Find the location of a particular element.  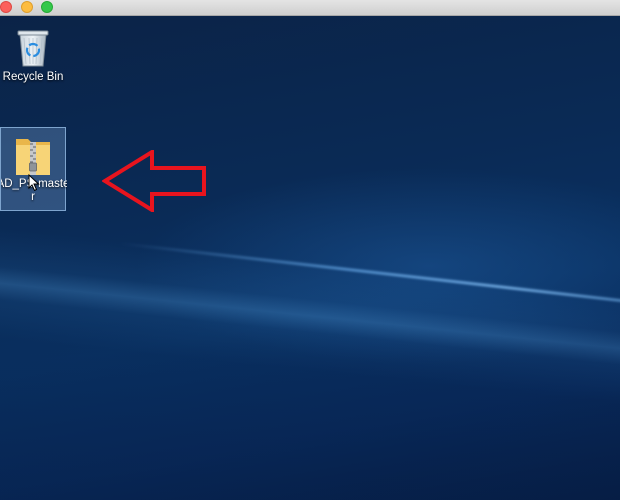

recycle-bin-label: Recycle Bin is located at coordinates (33, 77).